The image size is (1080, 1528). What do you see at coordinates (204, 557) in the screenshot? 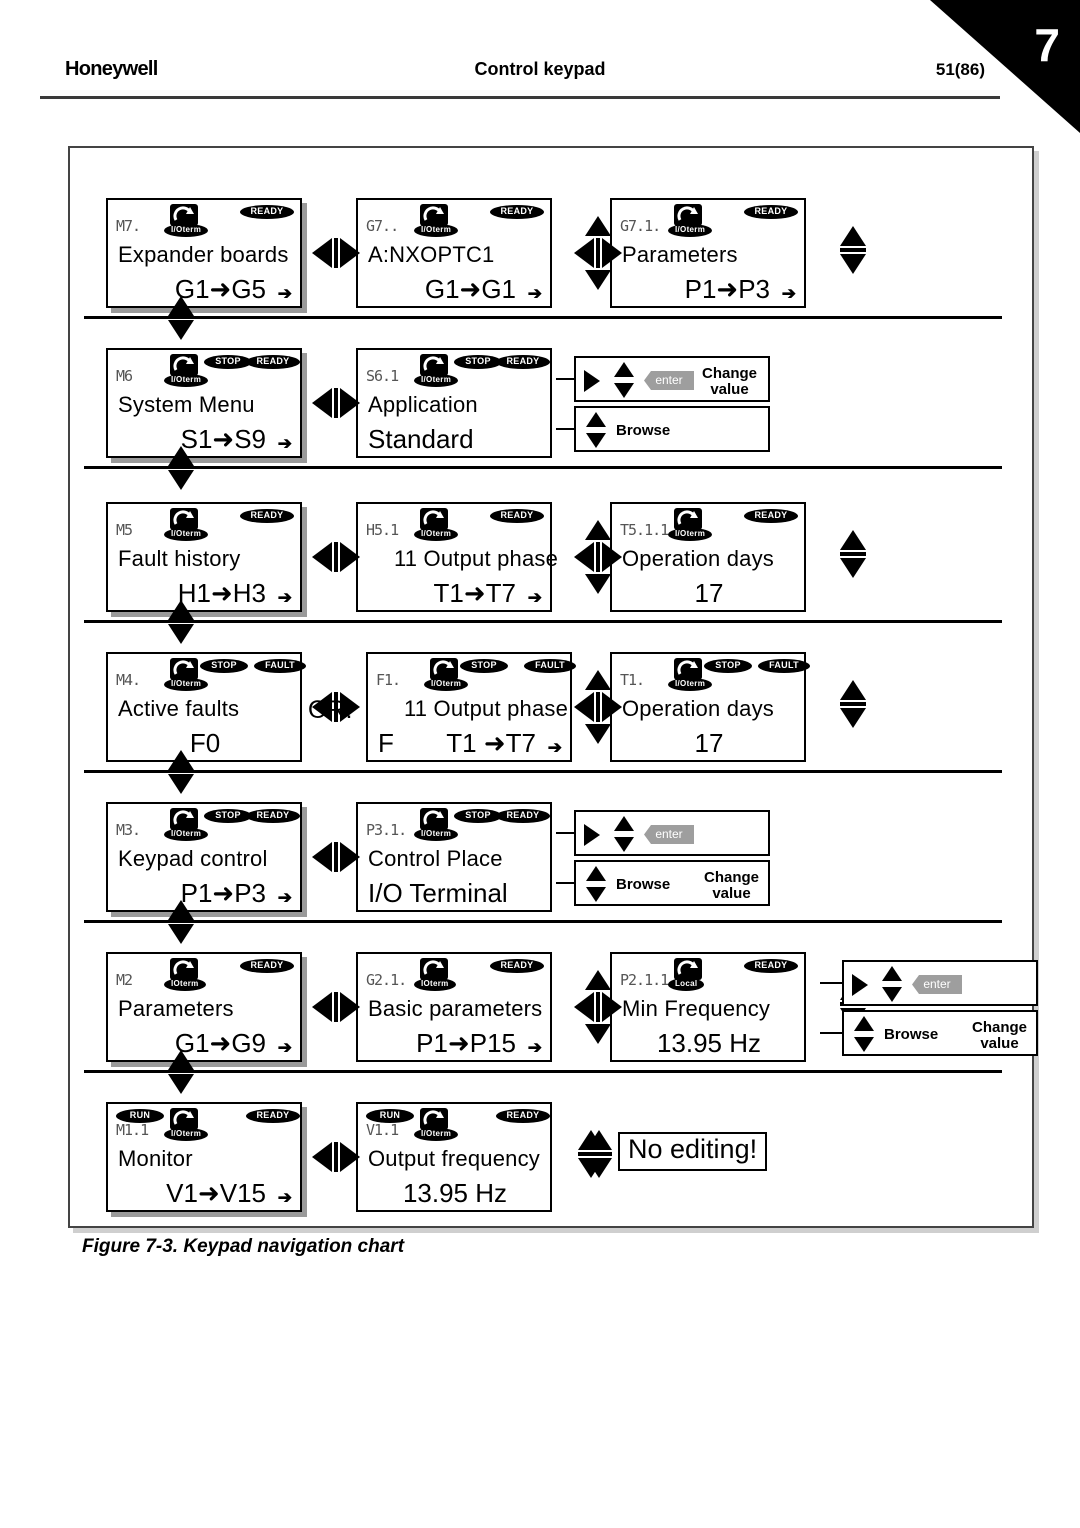
I see `keypad-display-panel: M5 I/Oterm READY Fault history H1➜H3 ➔` at bounding box center [204, 557].